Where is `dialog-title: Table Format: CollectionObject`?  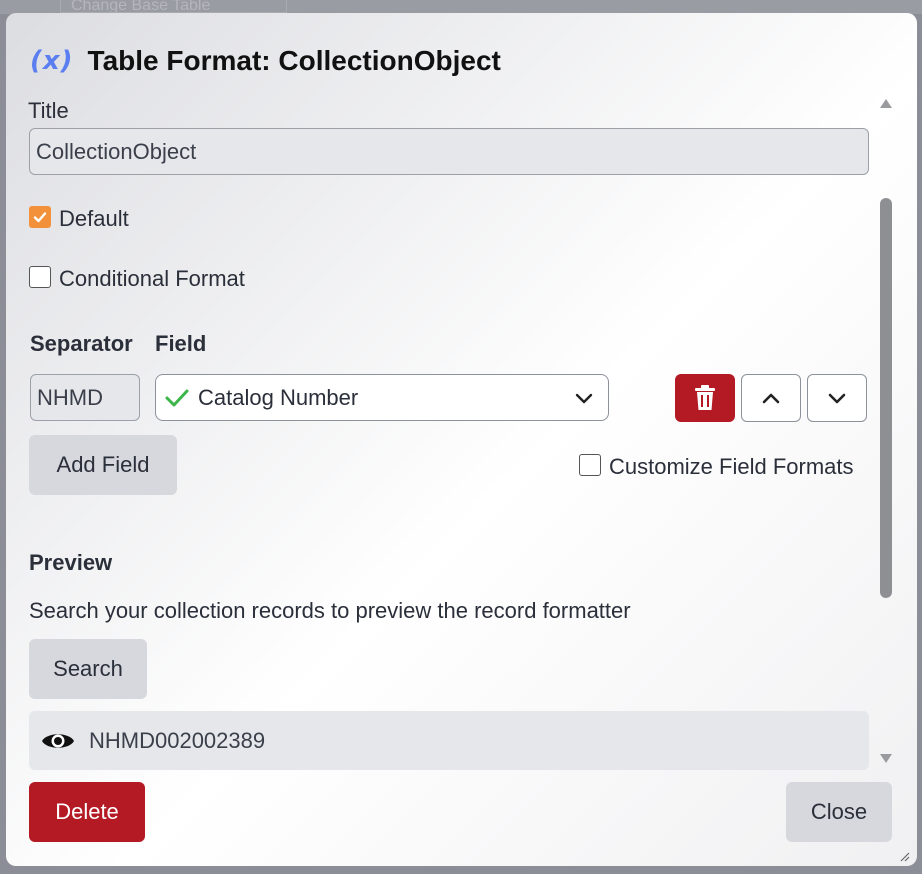
dialog-title: Table Format: CollectionObject is located at coordinates (294, 60).